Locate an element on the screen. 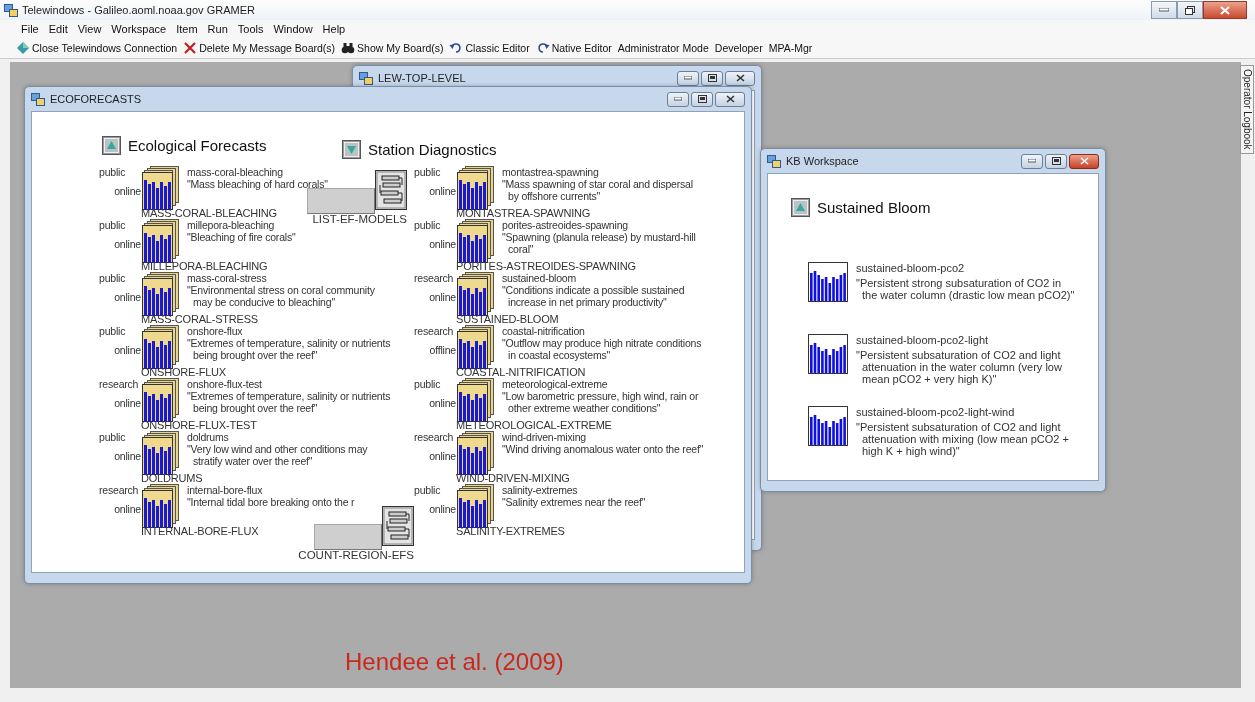  toolbar-button: MPA-Mgr is located at coordinates (790, 48).